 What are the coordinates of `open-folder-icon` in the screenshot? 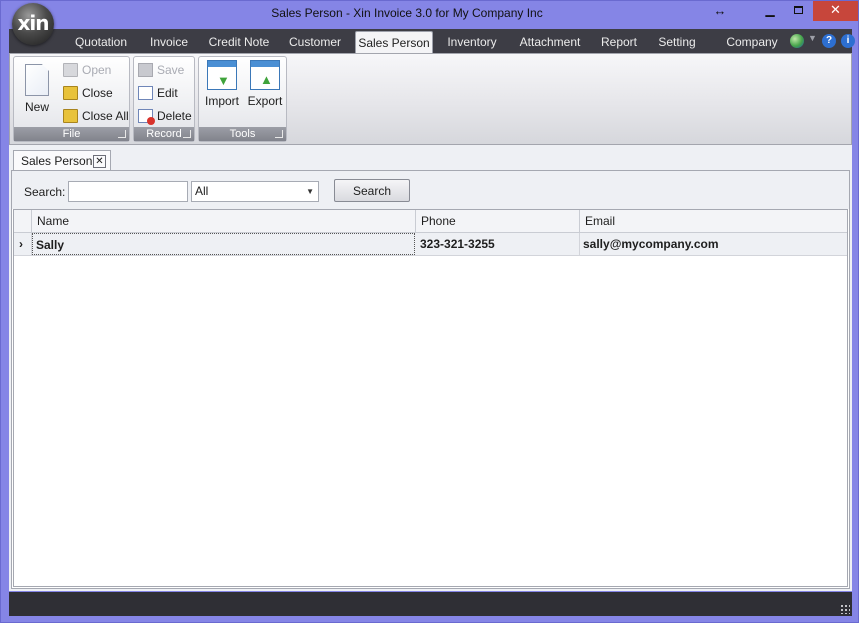 It's located at (70, 70).